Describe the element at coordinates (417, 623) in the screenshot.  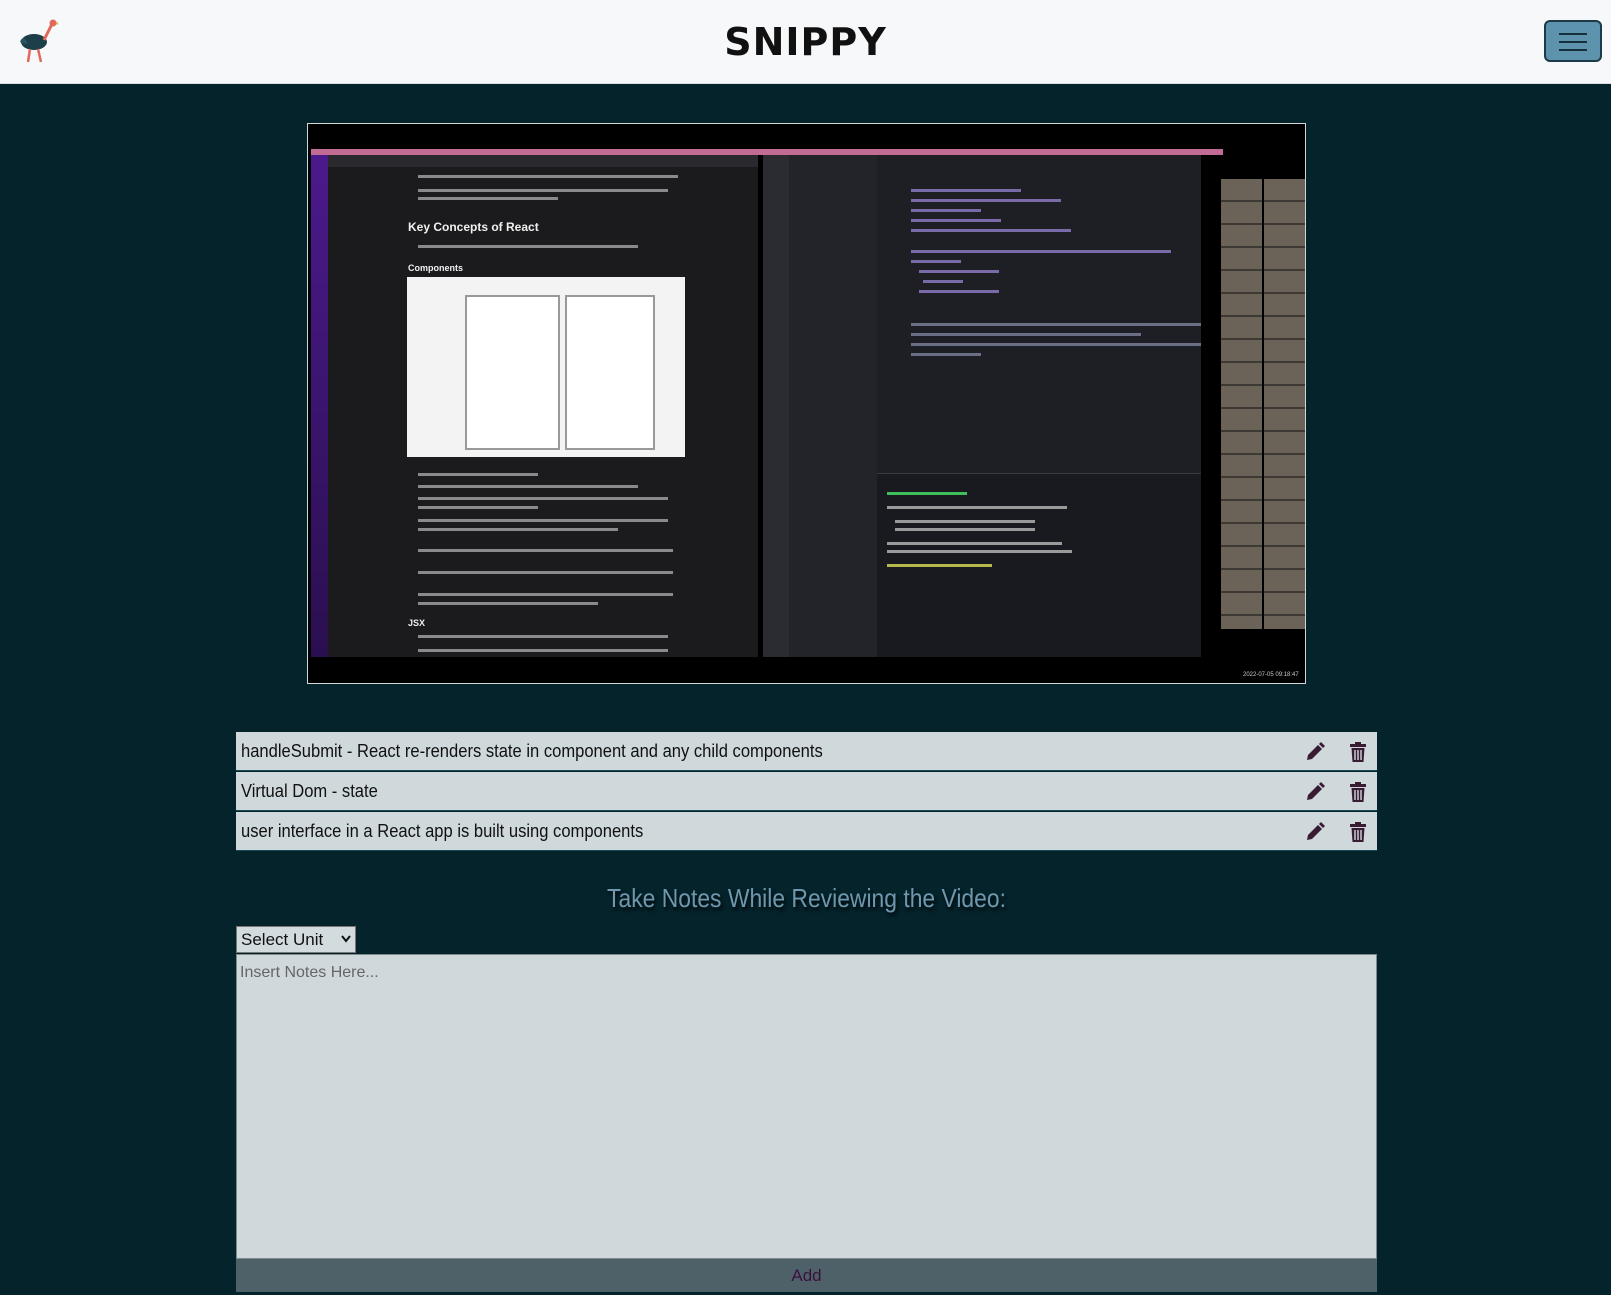
I see `video-doc-section: JSX` at that location.